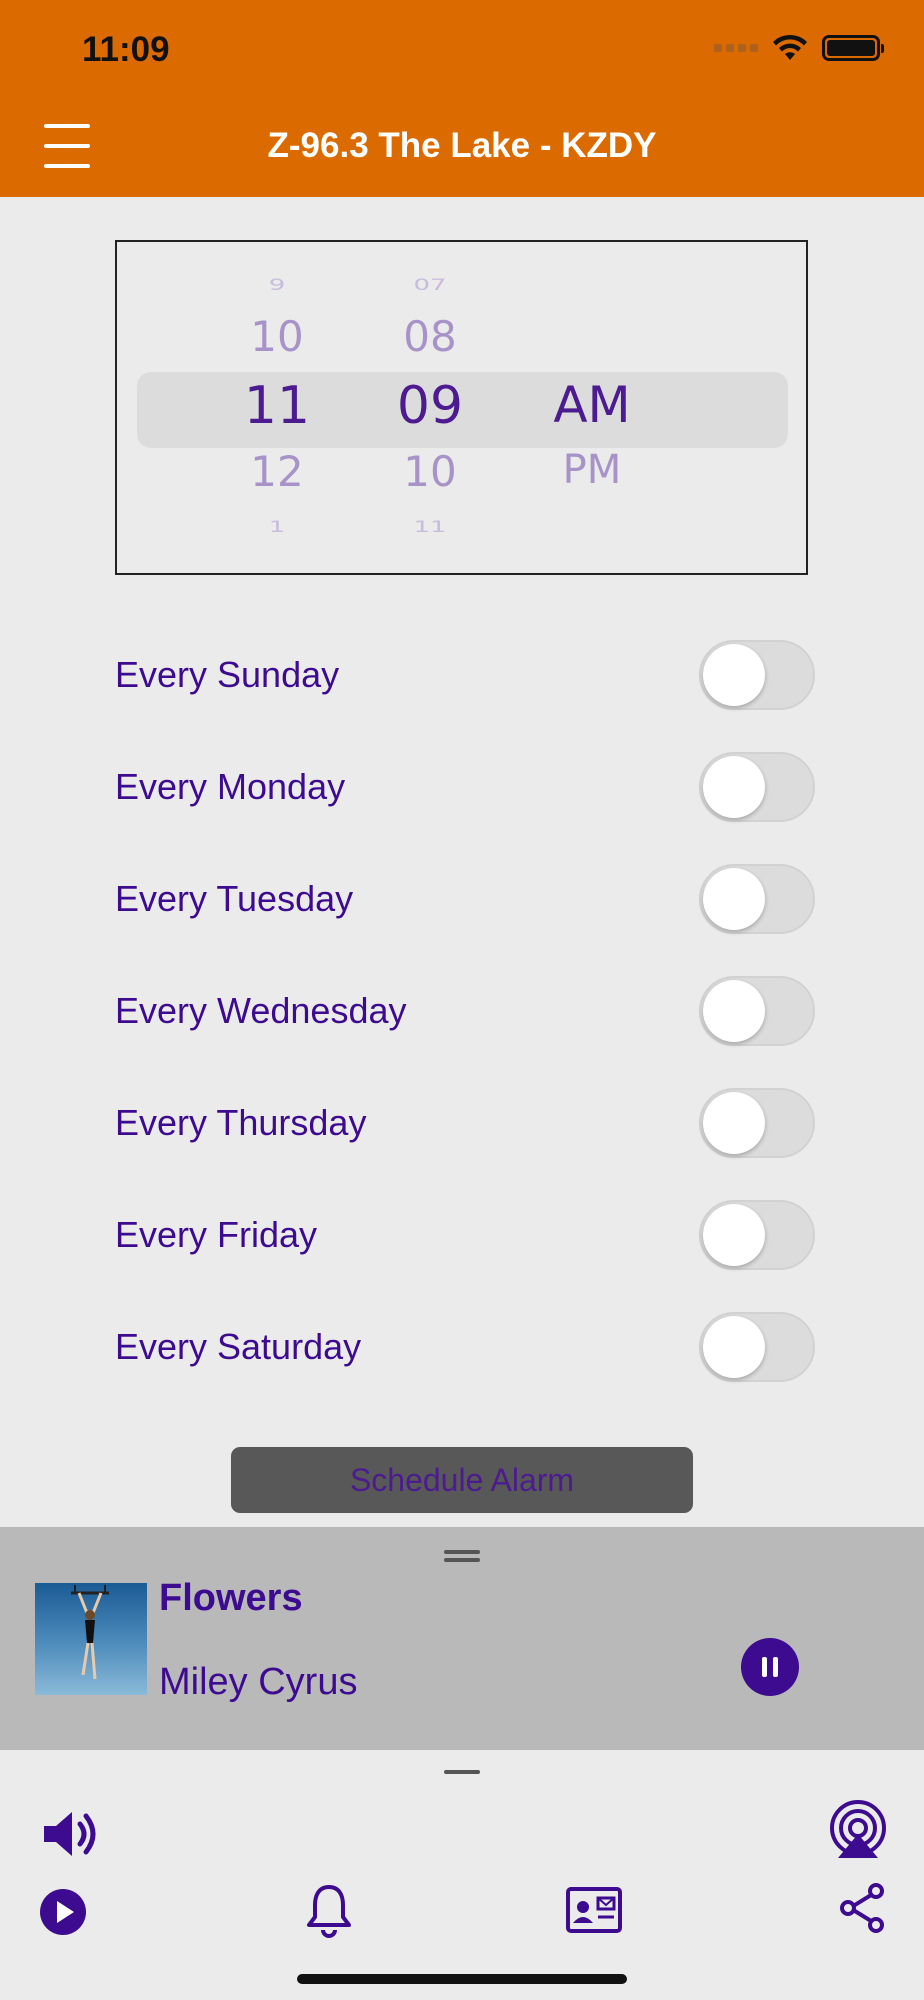  Describe the element at coordinates (462, 1772) in the screenshot. I see `collapse-handle` at that location.